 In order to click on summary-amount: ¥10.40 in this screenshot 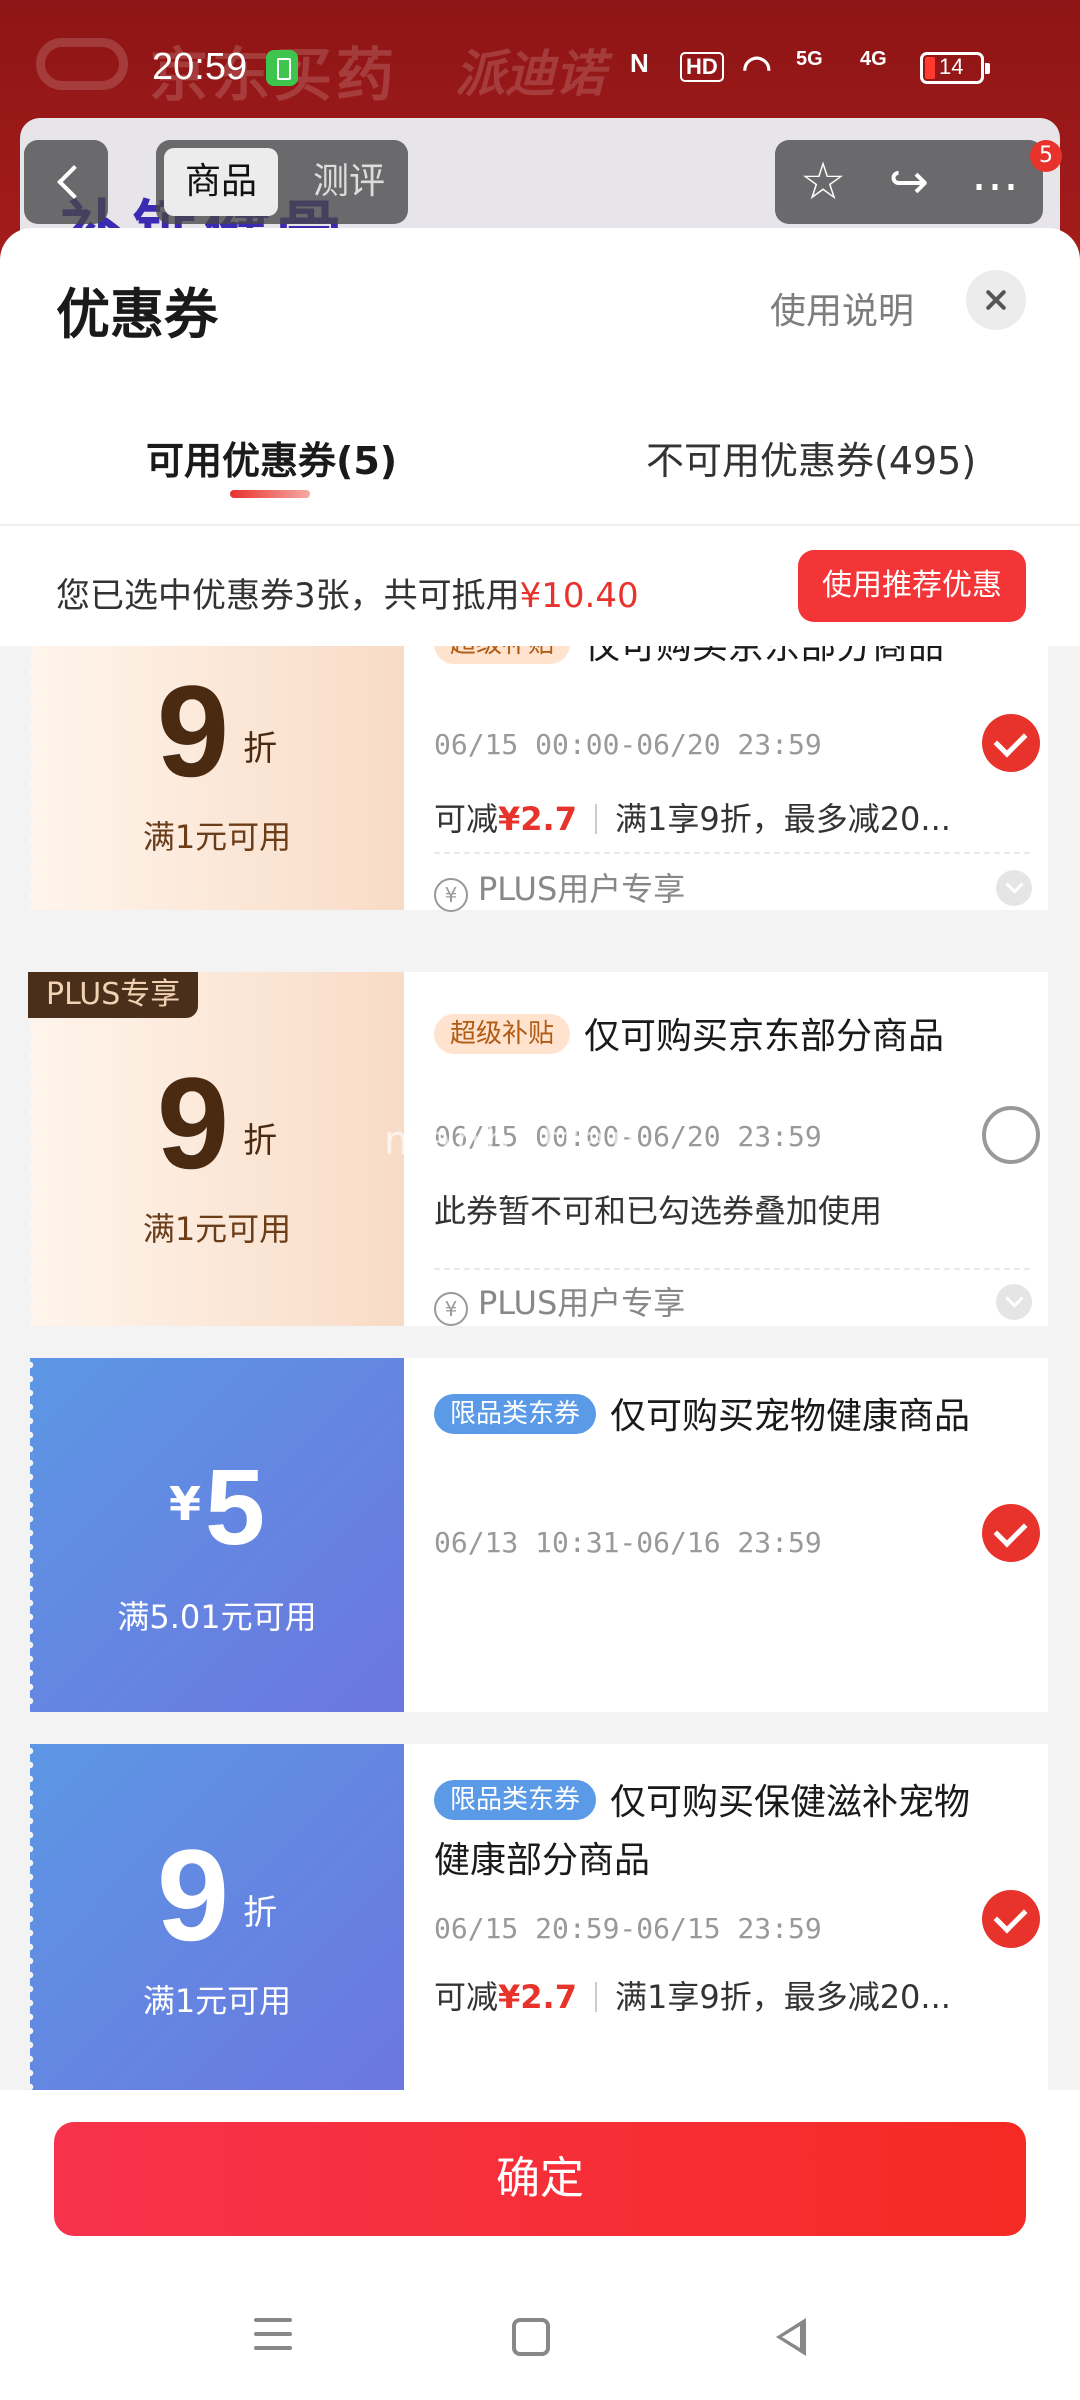, I will do `click(579, 596)`.